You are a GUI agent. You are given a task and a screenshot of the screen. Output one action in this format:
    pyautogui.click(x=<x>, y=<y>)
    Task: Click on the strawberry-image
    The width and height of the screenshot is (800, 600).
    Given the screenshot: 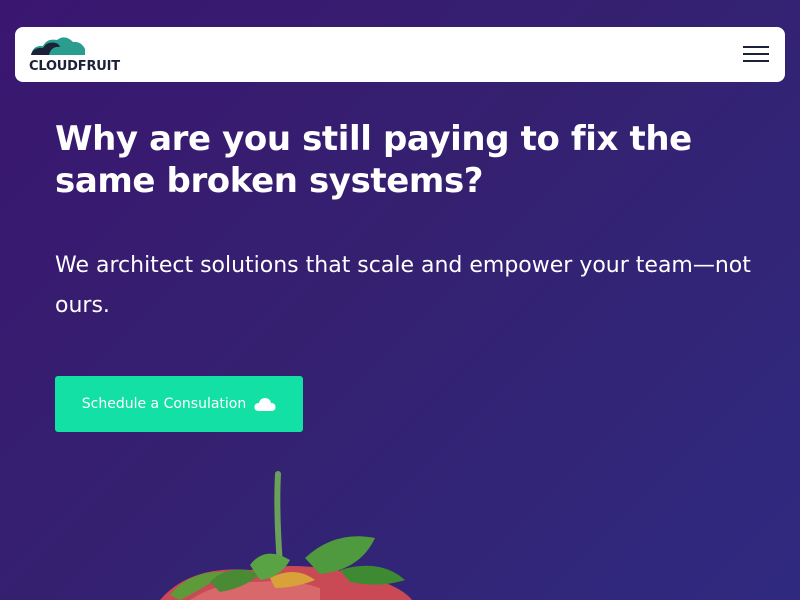 What is the action you would take?
    pyautogui.click(x=286, y=535)
    